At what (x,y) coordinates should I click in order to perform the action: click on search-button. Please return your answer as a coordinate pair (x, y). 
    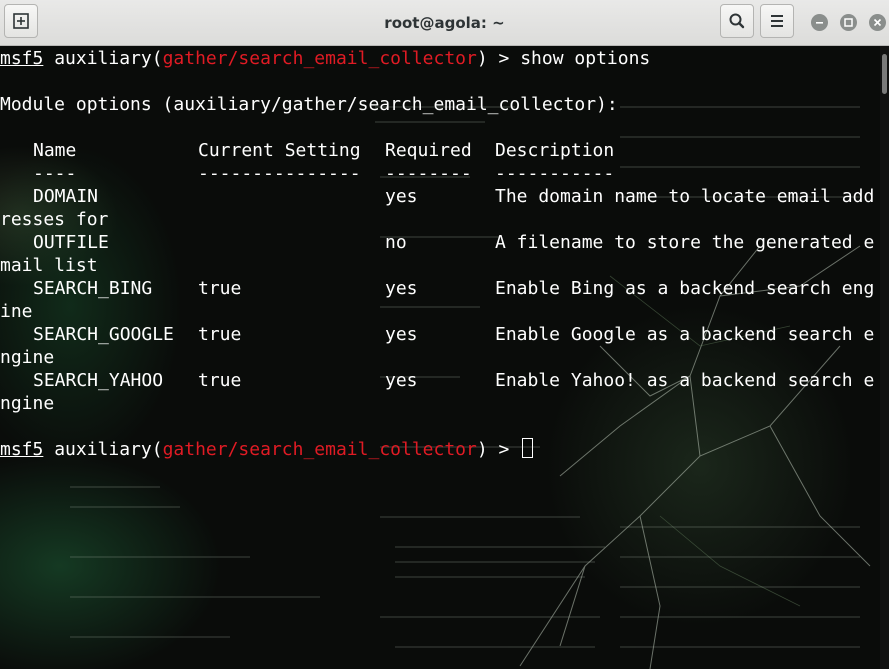
    Looking at the image, I should click on (737, 21).